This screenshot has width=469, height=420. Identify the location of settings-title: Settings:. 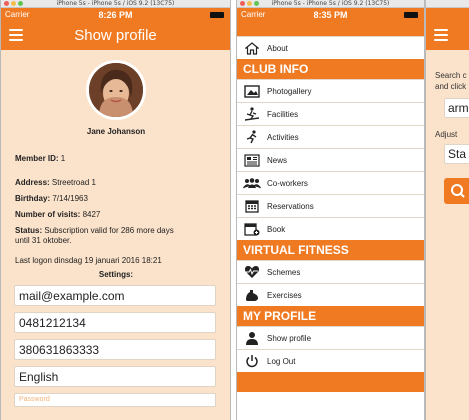
(116, 274).